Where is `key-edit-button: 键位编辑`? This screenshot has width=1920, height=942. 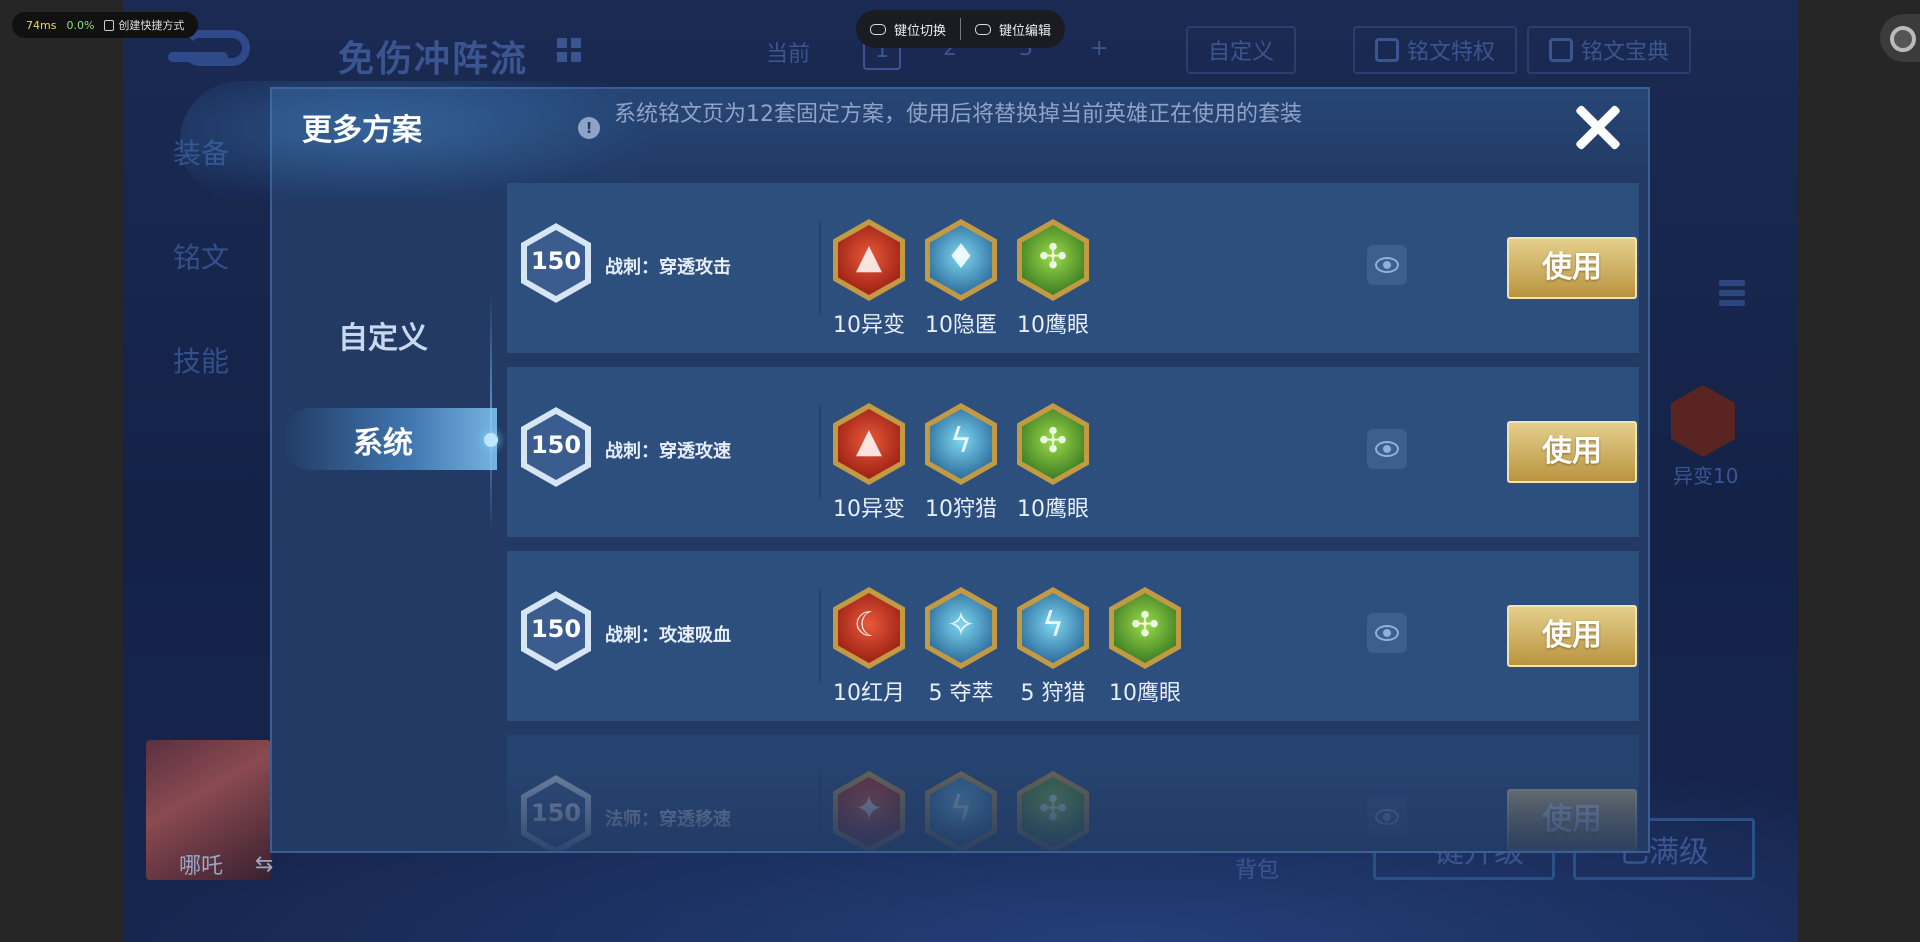
key-edit-button: 键位编辑 is located at coordinates (1013, 29).